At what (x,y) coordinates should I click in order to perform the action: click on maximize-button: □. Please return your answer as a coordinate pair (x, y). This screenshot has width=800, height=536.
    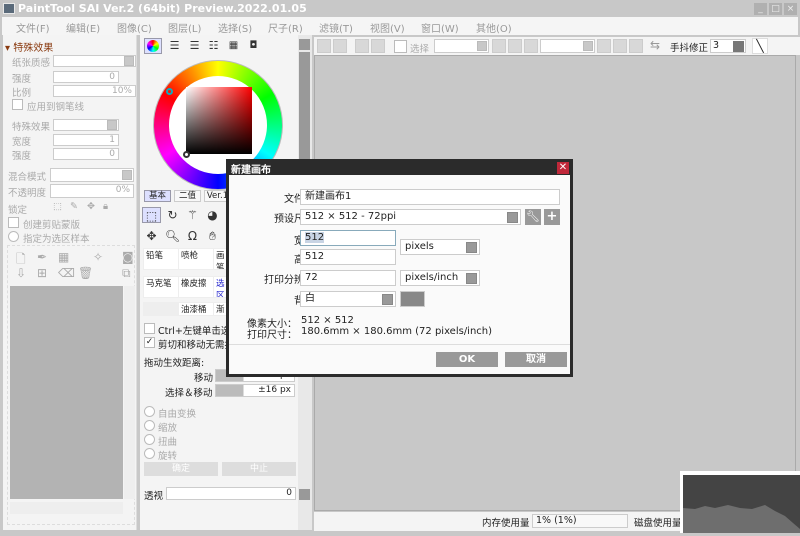
    Looking at the image, I should click on (775, 9).